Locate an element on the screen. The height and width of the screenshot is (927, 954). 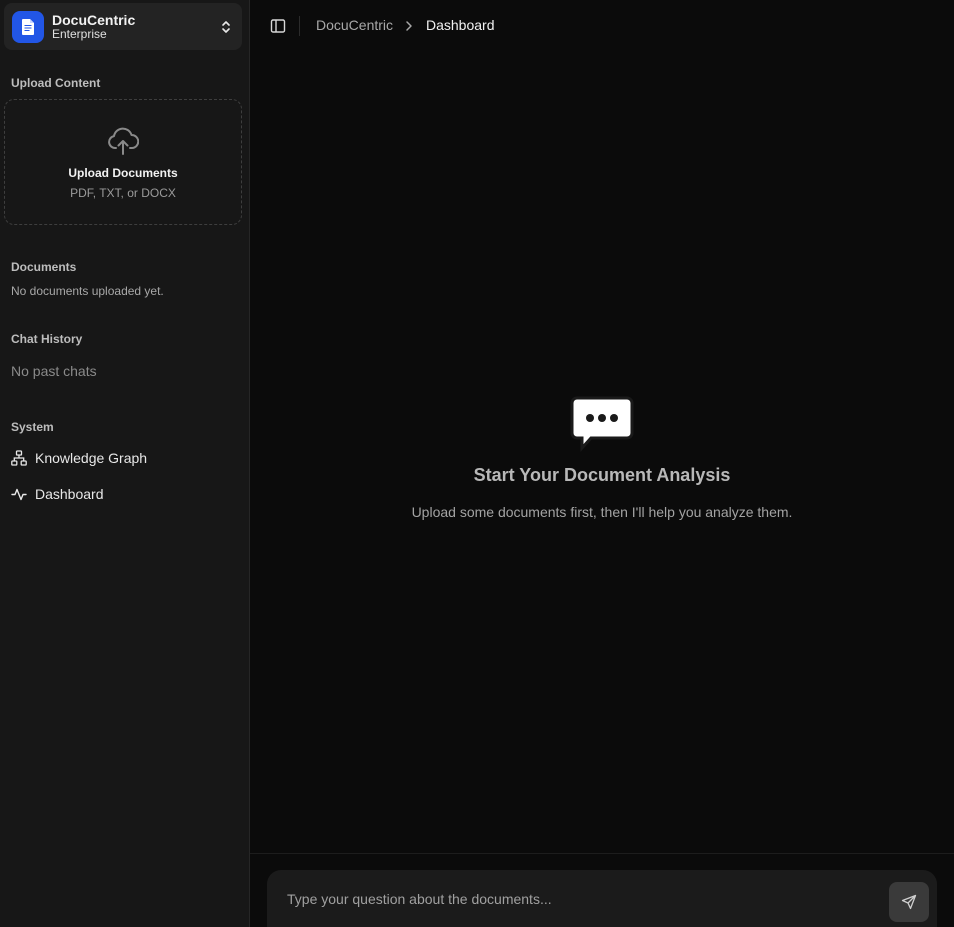
workspace-title: DocuCentric is located at coordinates (94, 19).